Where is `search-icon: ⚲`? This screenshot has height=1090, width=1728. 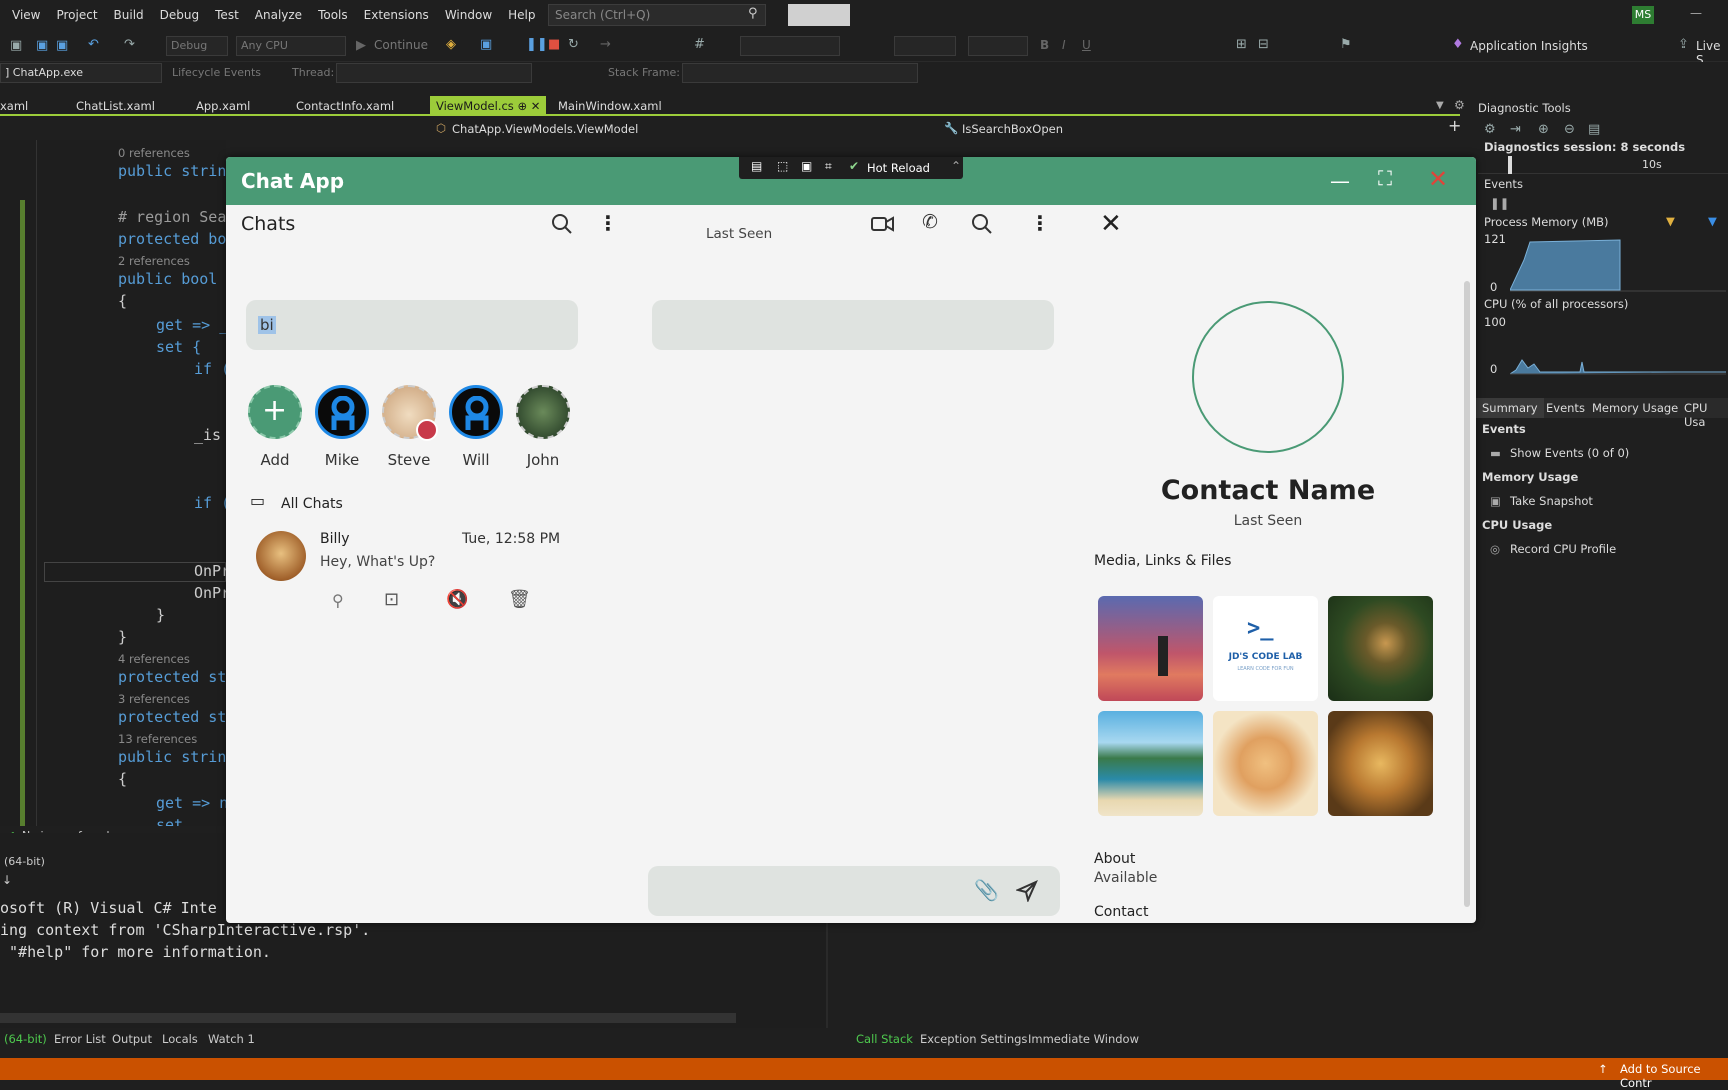
search-icon: ⚲ is located at coordinates (753, 13).